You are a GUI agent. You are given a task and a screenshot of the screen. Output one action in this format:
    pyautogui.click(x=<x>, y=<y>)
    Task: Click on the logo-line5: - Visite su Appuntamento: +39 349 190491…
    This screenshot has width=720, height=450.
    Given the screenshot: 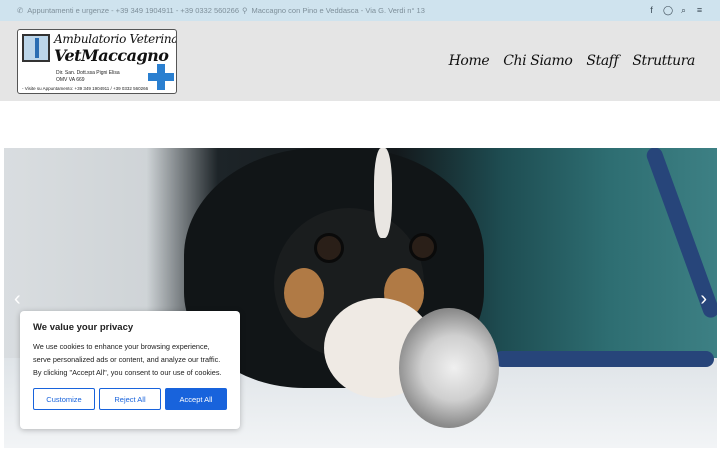 What is the action you would take?
    pyautogui.click(x=85, y=88)
    